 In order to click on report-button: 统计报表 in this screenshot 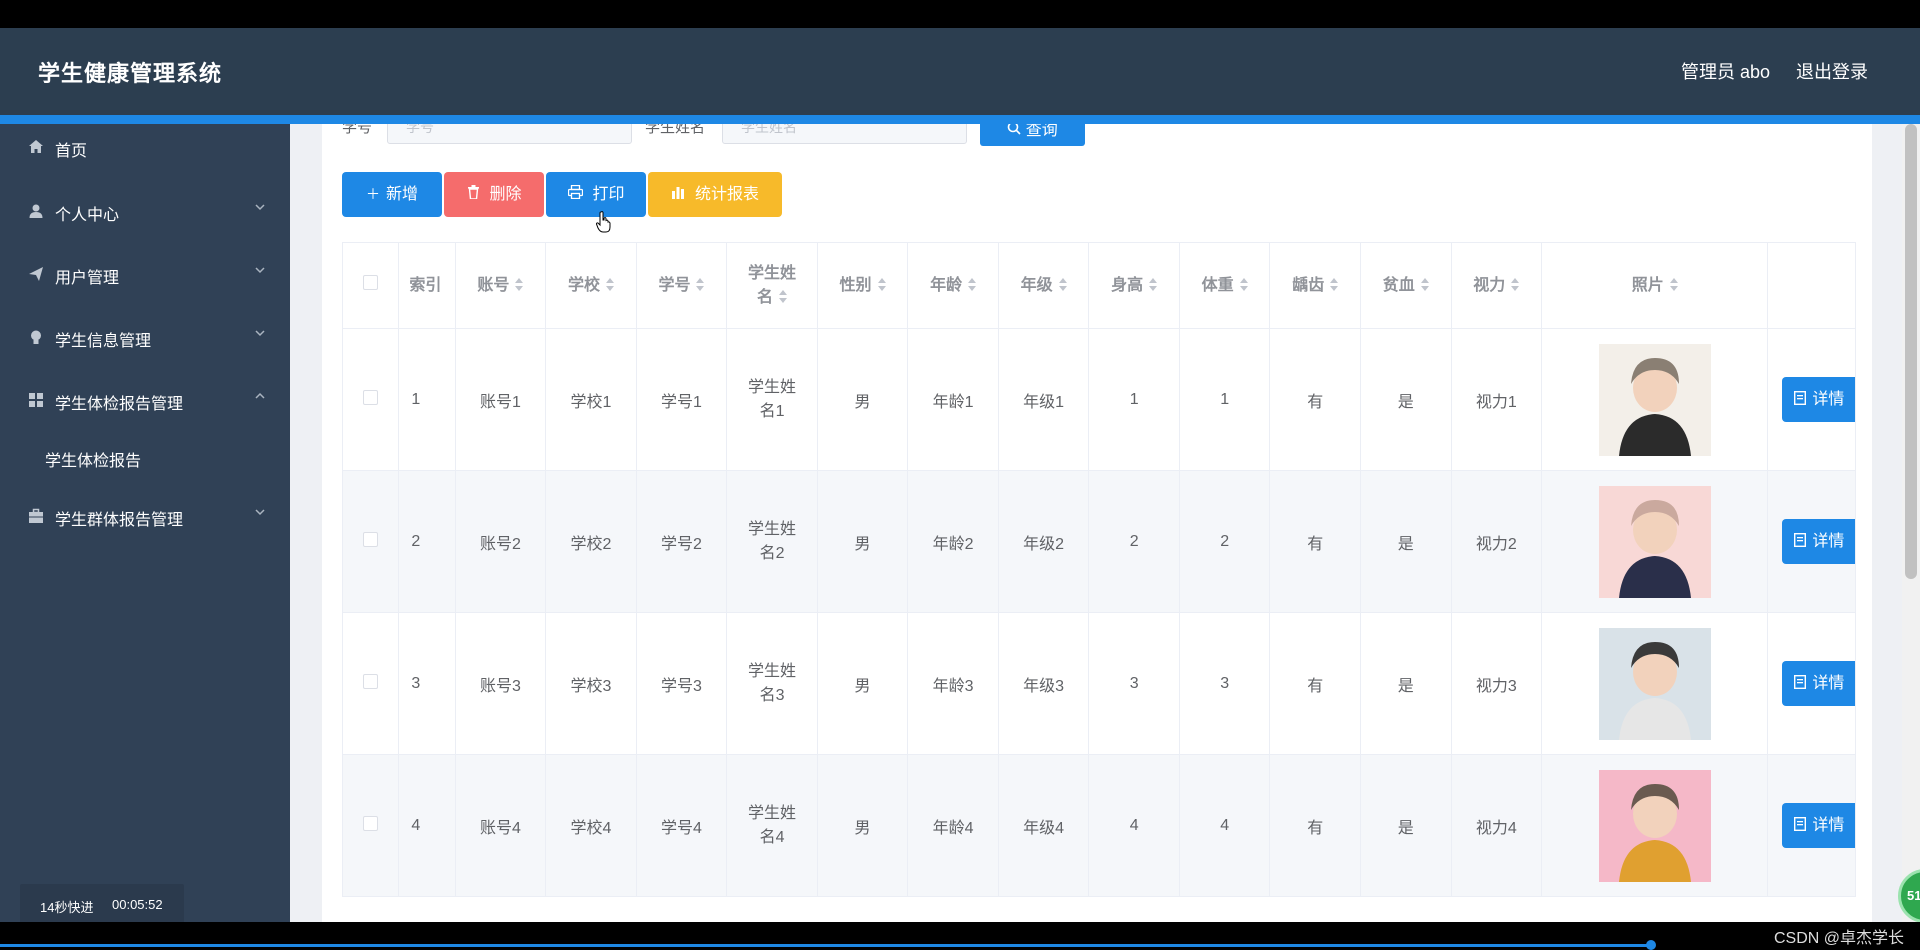, I will do `click(715, 194)`.